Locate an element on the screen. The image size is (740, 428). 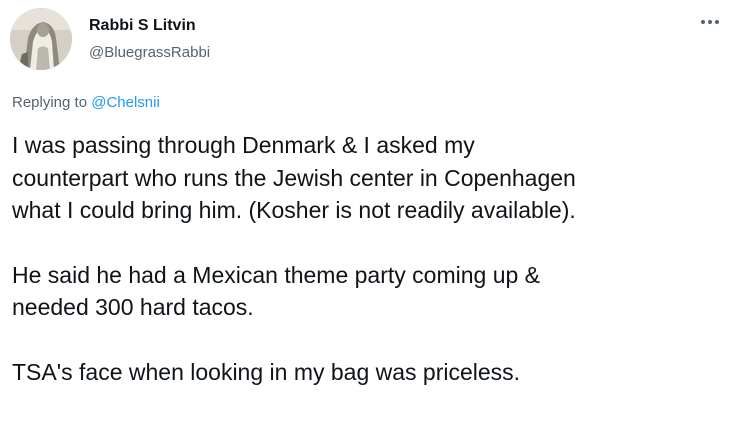
replying-to: Replying to @Chelsnii is located at coordinates (86, 102).